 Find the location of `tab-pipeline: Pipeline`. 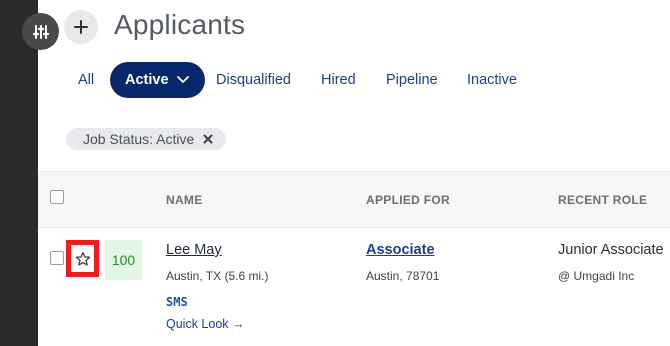

tab-pipeline: Pipeline is located at coordinates (412, 80).